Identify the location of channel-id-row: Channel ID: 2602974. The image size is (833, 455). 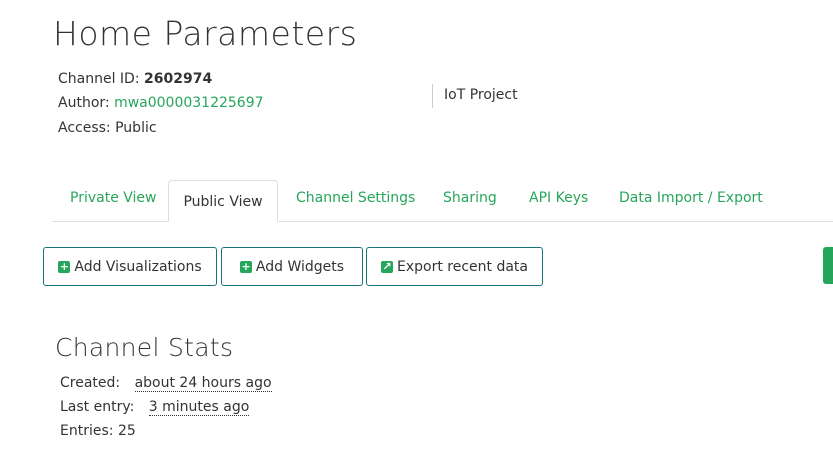
(135, 79).